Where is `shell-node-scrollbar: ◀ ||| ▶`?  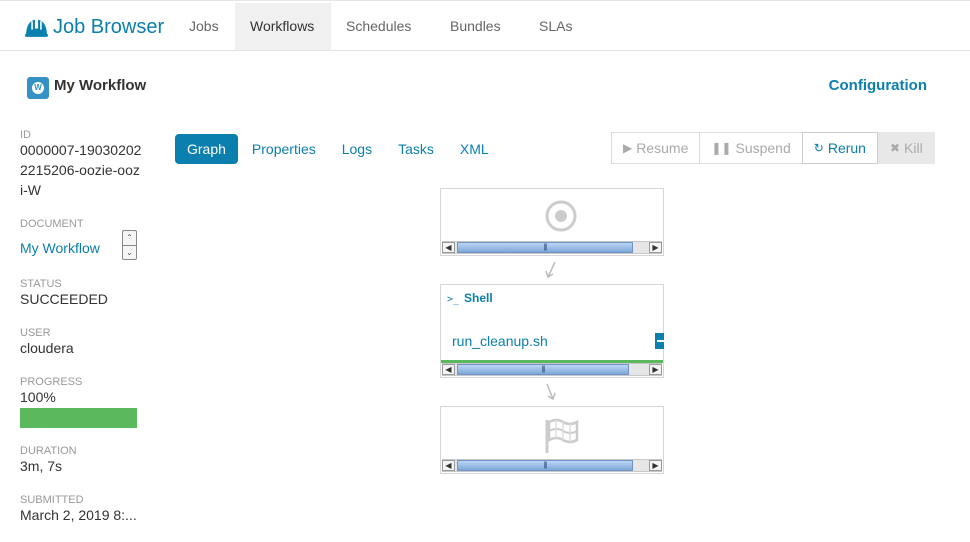
shell-node-scrollbar: ◀ ||| ▶ is located at coordinates (552, 369).